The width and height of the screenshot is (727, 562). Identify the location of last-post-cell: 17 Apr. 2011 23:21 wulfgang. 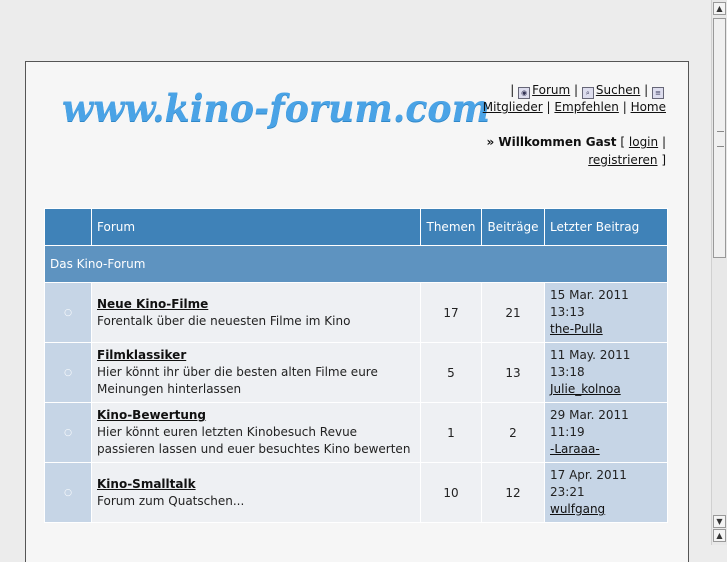
(606, 492).